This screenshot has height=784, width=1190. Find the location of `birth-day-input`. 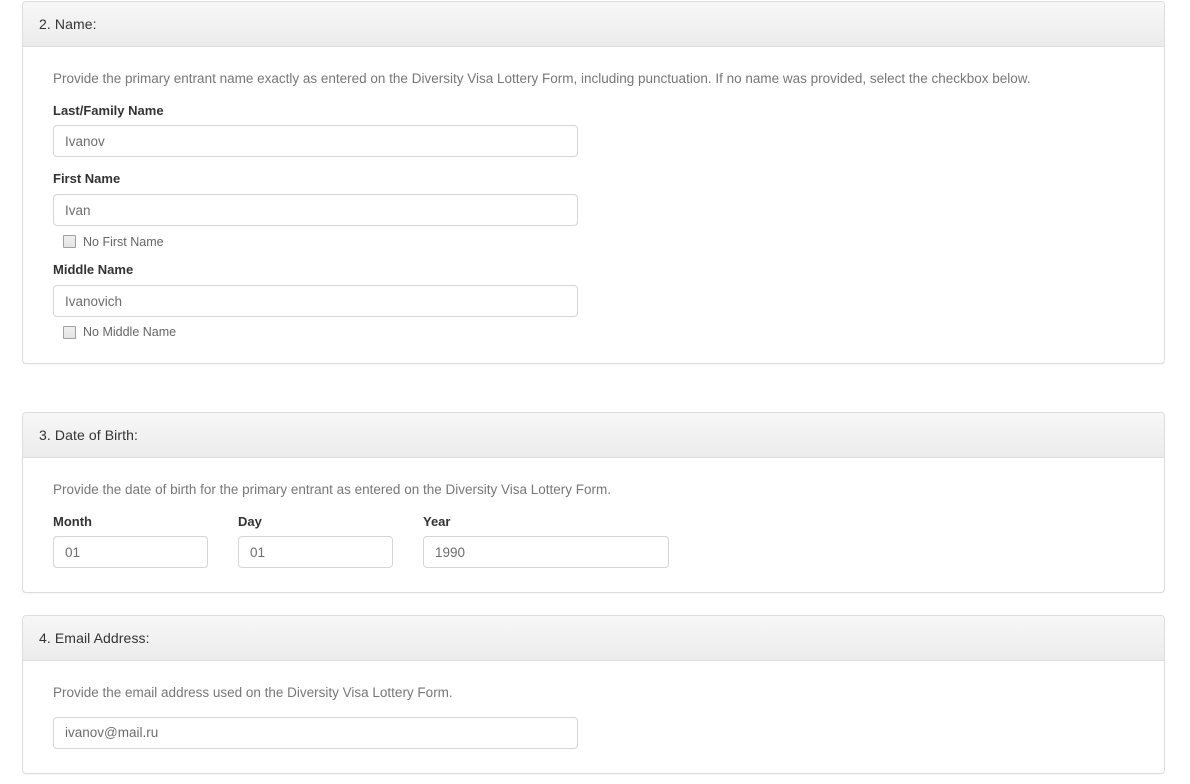

birth-day-input is located at coordinates (315, 552).